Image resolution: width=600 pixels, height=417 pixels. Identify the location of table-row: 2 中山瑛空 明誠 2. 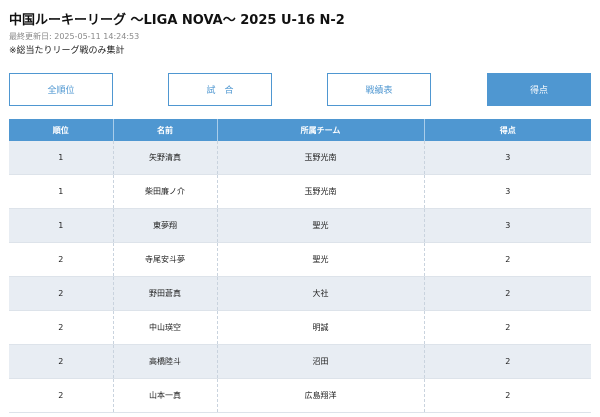
(300, 327).